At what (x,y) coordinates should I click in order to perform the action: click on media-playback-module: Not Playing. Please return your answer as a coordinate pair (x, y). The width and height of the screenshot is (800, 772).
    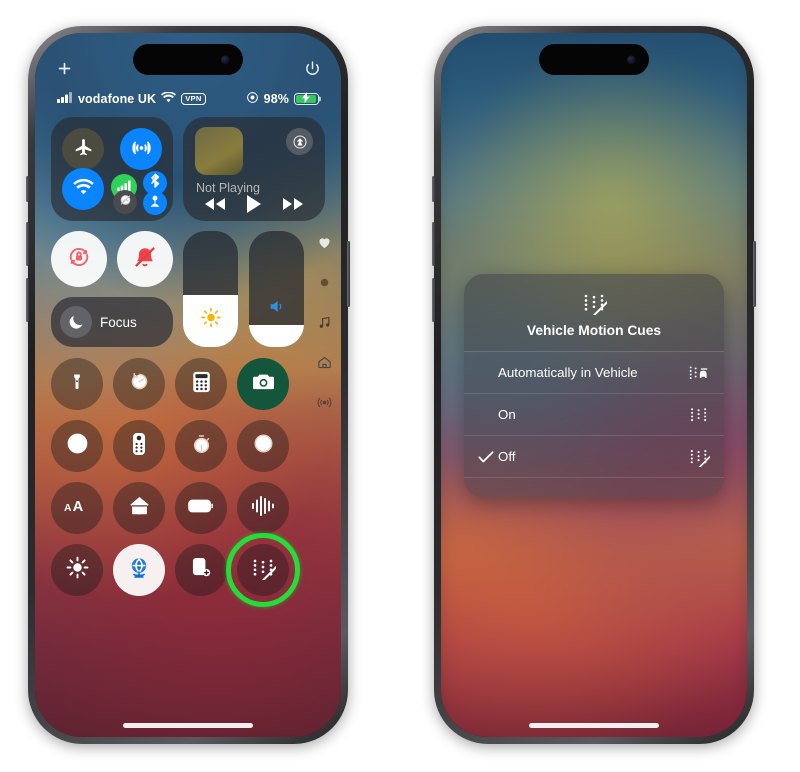
    Looking at the image, I should click on (254, 169).